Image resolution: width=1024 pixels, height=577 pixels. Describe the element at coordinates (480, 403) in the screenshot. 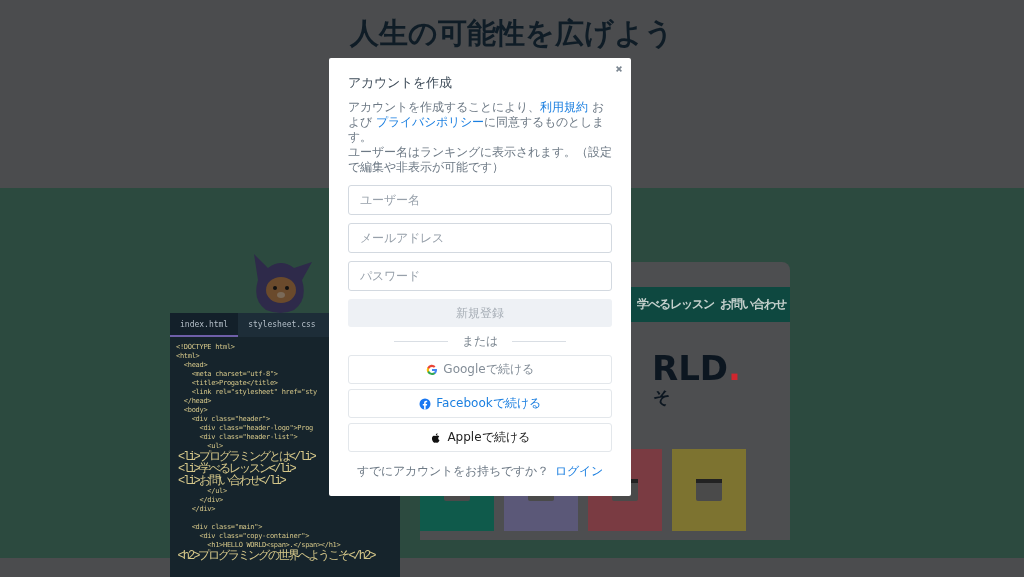

I see `social-login-button: Facebookで続ける` at that location.